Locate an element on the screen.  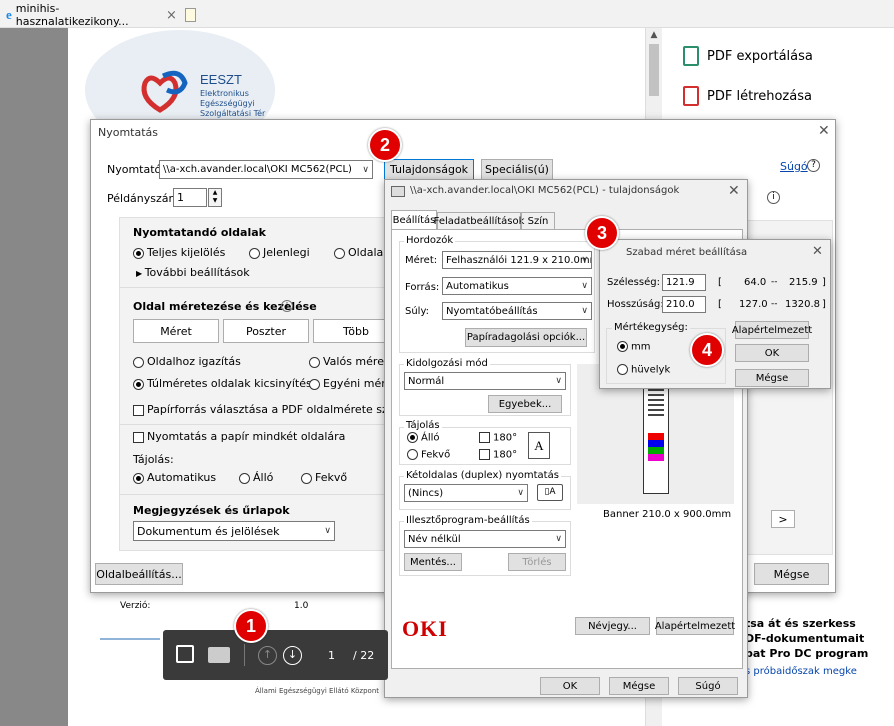
properties-close-icon: ✕ is located at coordinates (734, 191).